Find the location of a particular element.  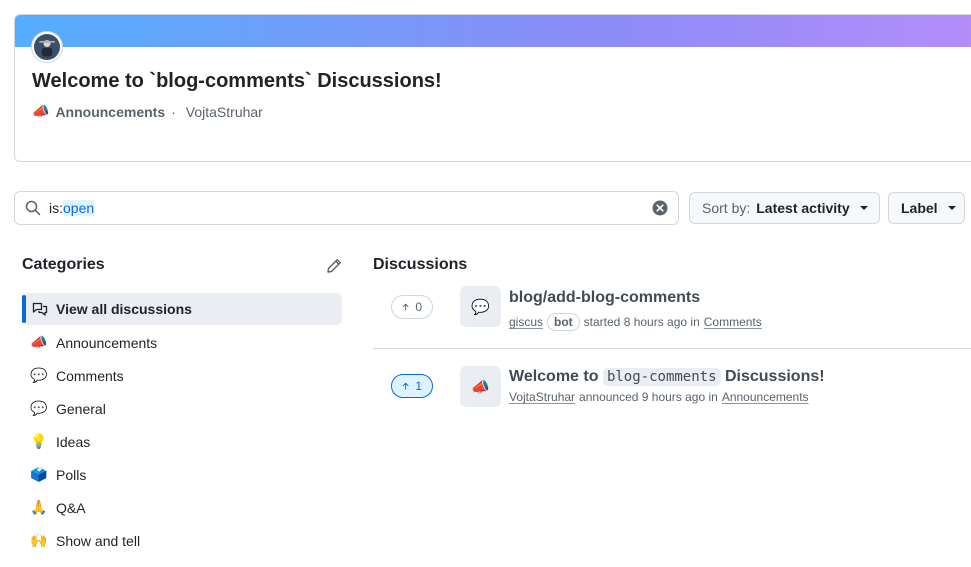

avatar-image-icon is located at coordinates (47, 47).